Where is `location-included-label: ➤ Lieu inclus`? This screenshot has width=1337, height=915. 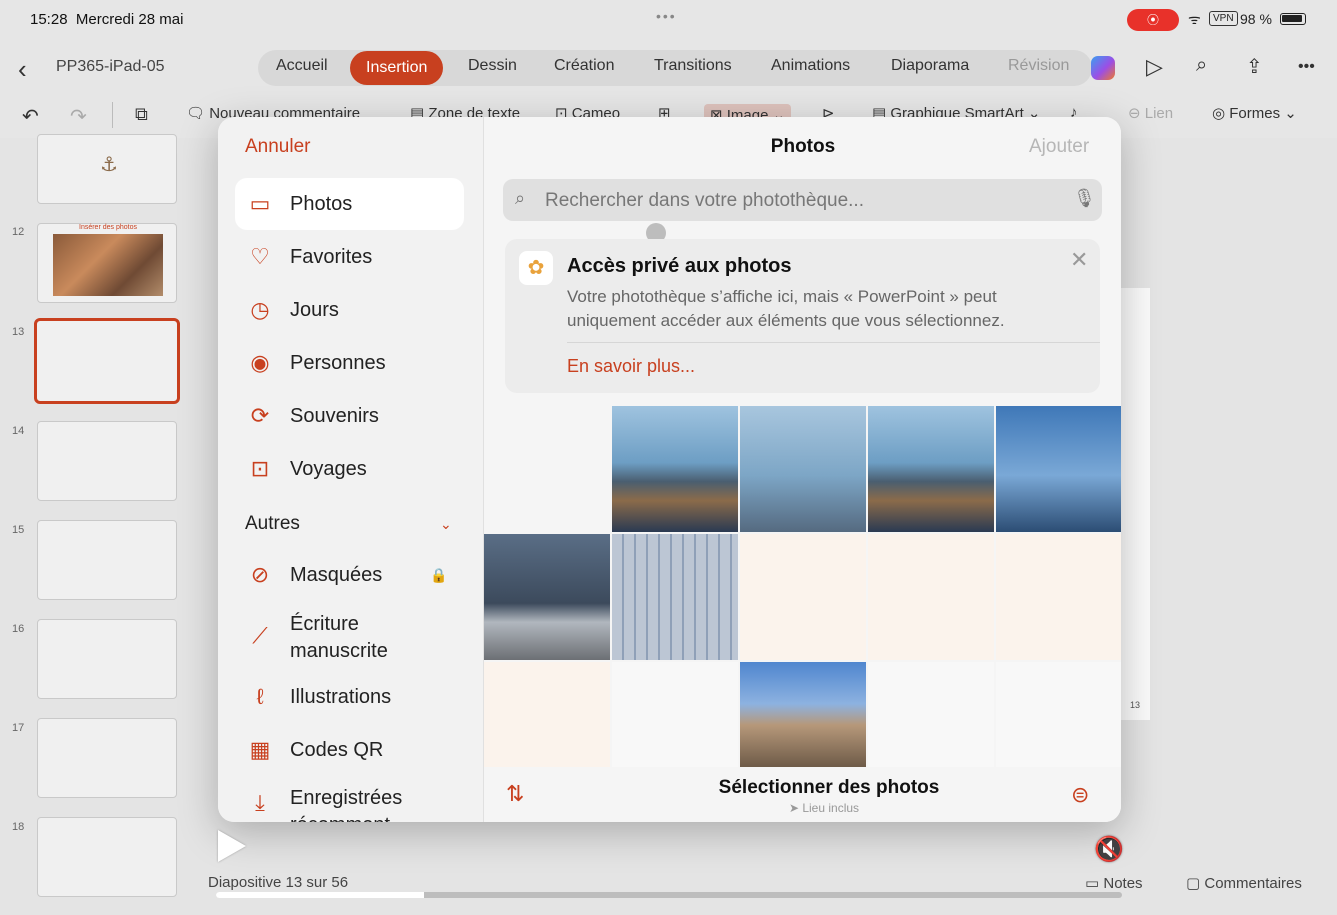 location-included-label: ➤ Lieu inclus is located at coordinates (824, 808).